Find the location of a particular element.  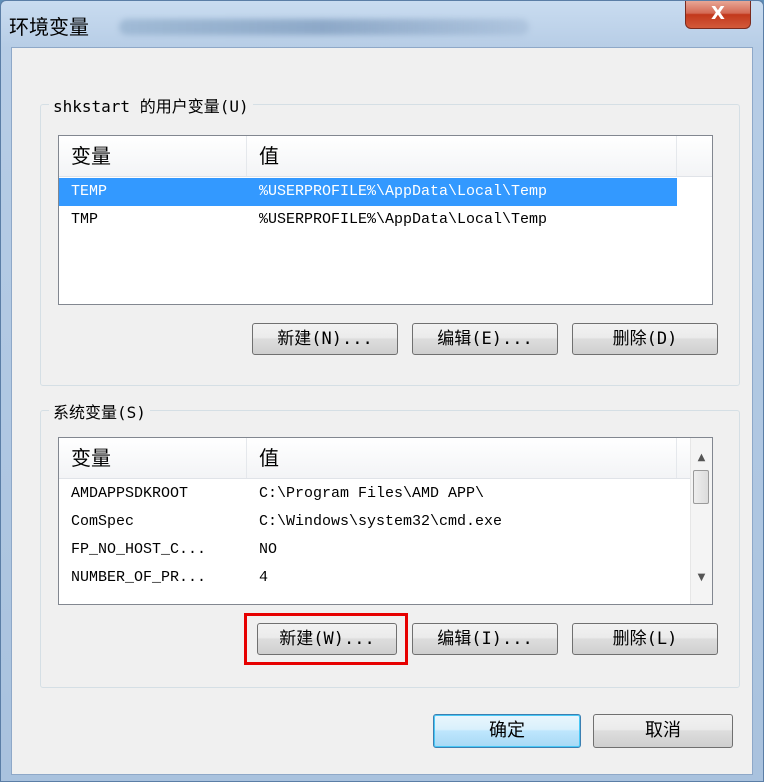

system-variable-name: ComSpec is located at coordinates (103, 521).